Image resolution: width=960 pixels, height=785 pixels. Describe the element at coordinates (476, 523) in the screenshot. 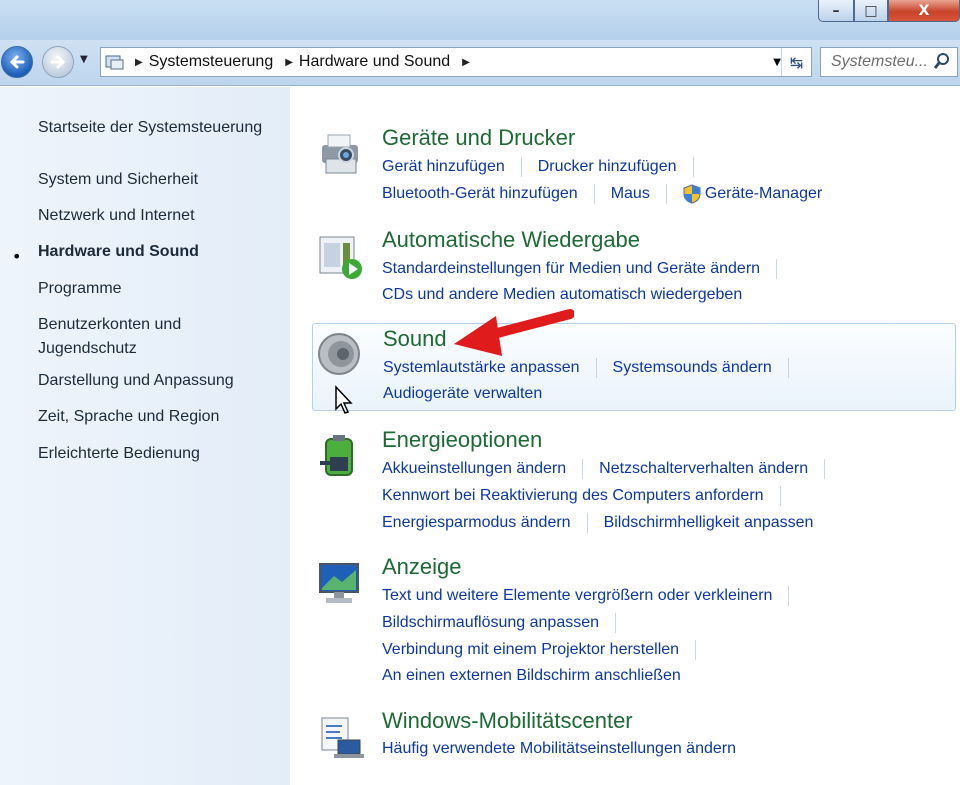

I see `link-energiesparmodus: Energiesparmodus ändern` at that location.